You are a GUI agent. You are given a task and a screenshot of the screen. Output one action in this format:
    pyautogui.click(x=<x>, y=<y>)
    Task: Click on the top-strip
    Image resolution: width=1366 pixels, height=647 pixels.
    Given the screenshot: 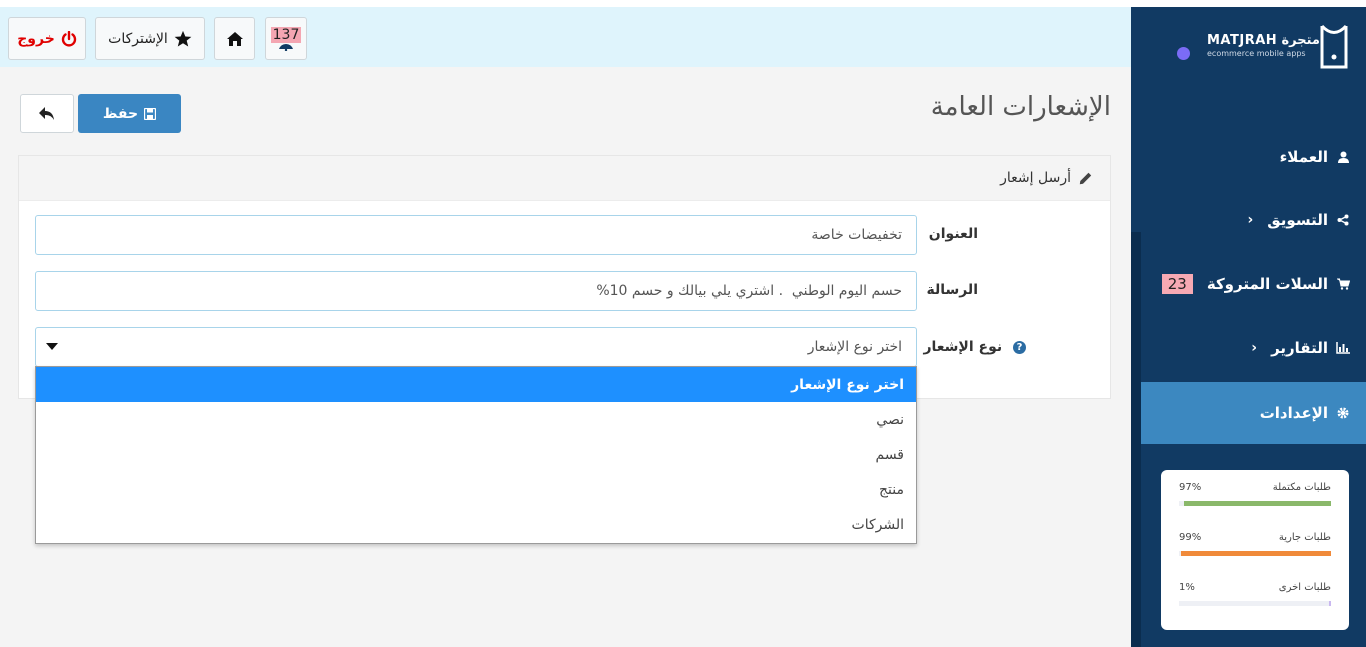 What is the action you would take?
    pyautogui.click(x=683, y=3)
    